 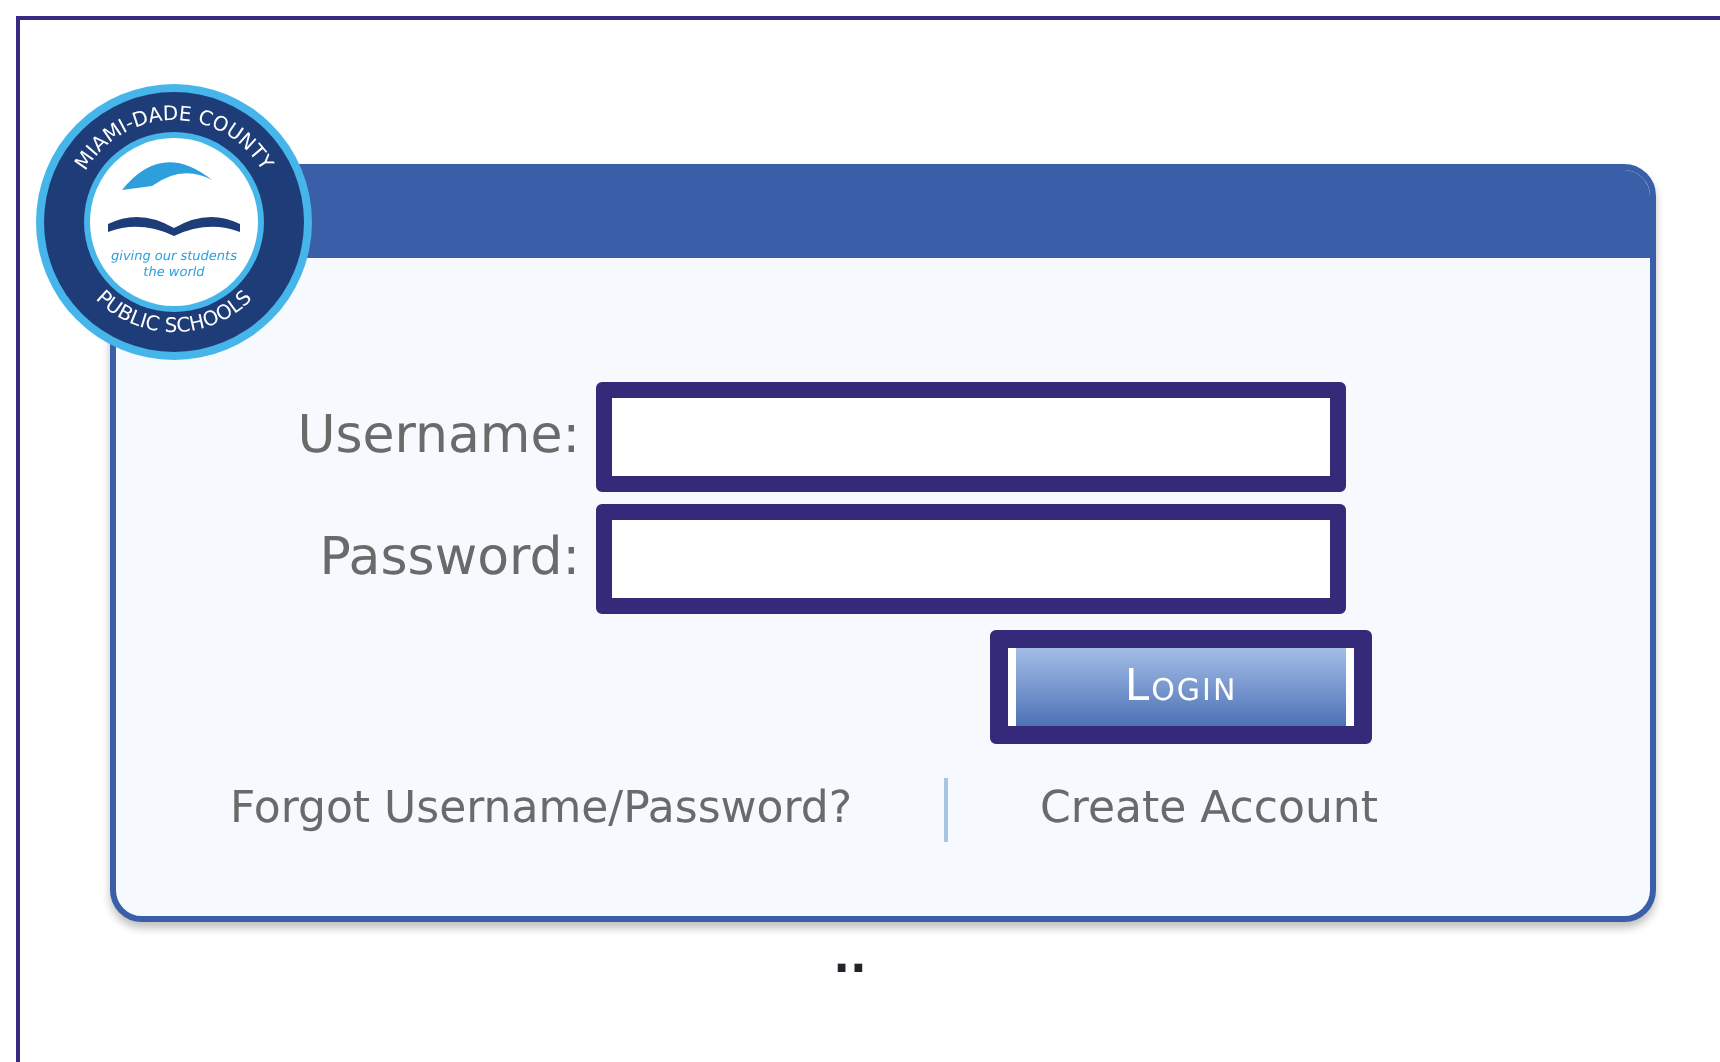 I want to click on field-label: Password:, so click(x=449, y=559).